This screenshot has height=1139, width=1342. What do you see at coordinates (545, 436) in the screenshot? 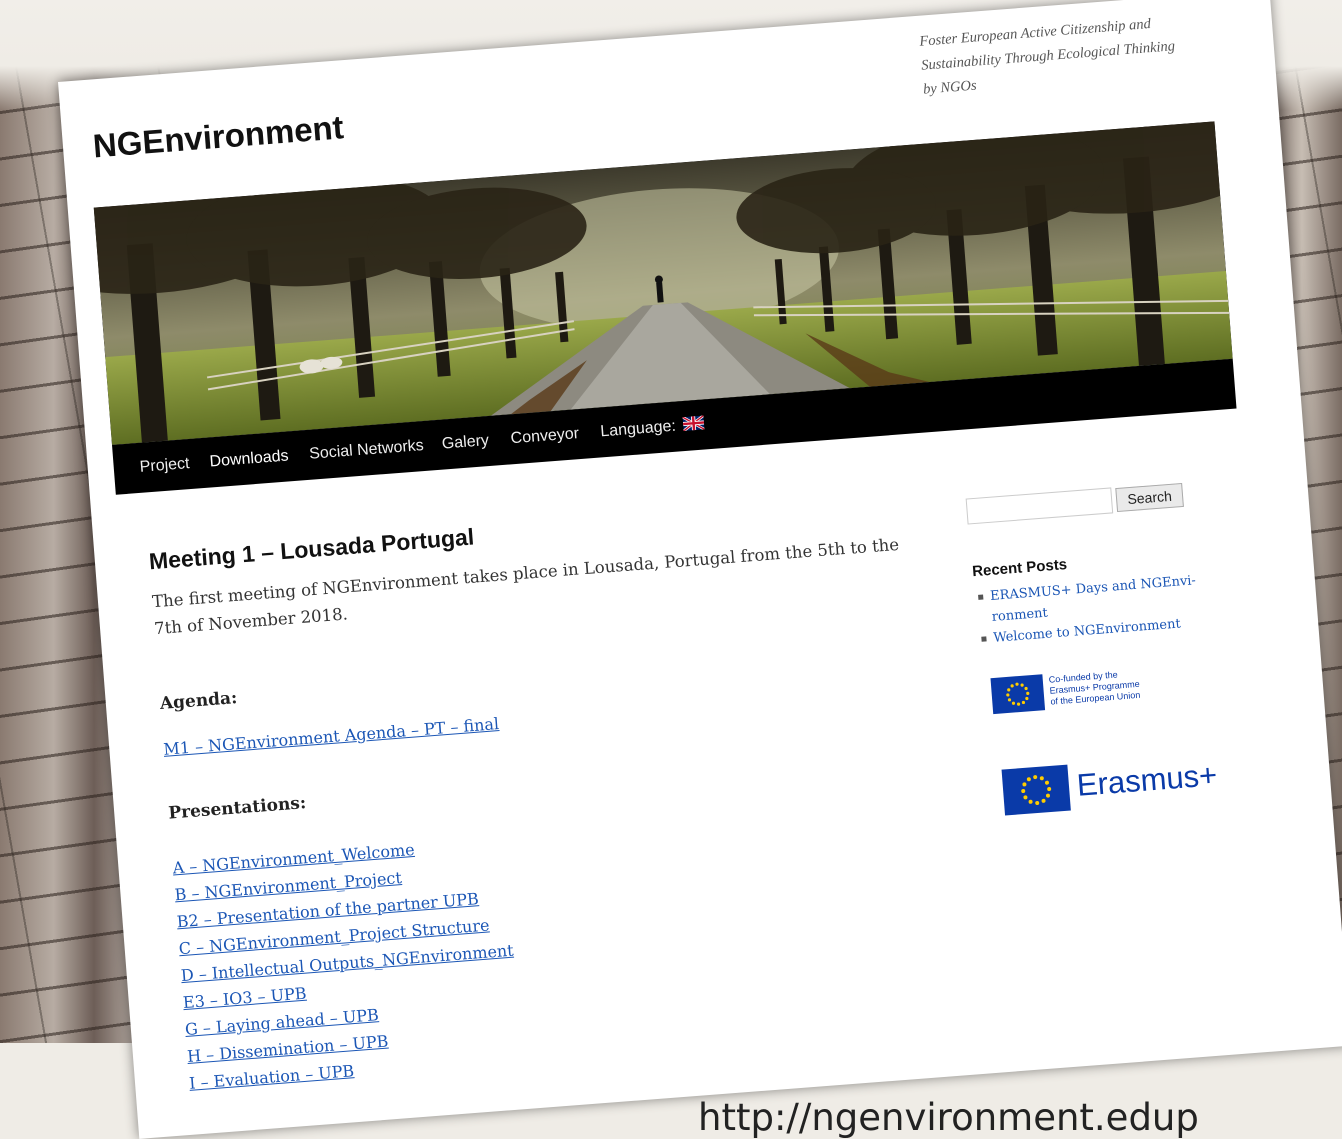
I see `nav-item-conveyor: Conveyor` at bounding box center [545, 436].